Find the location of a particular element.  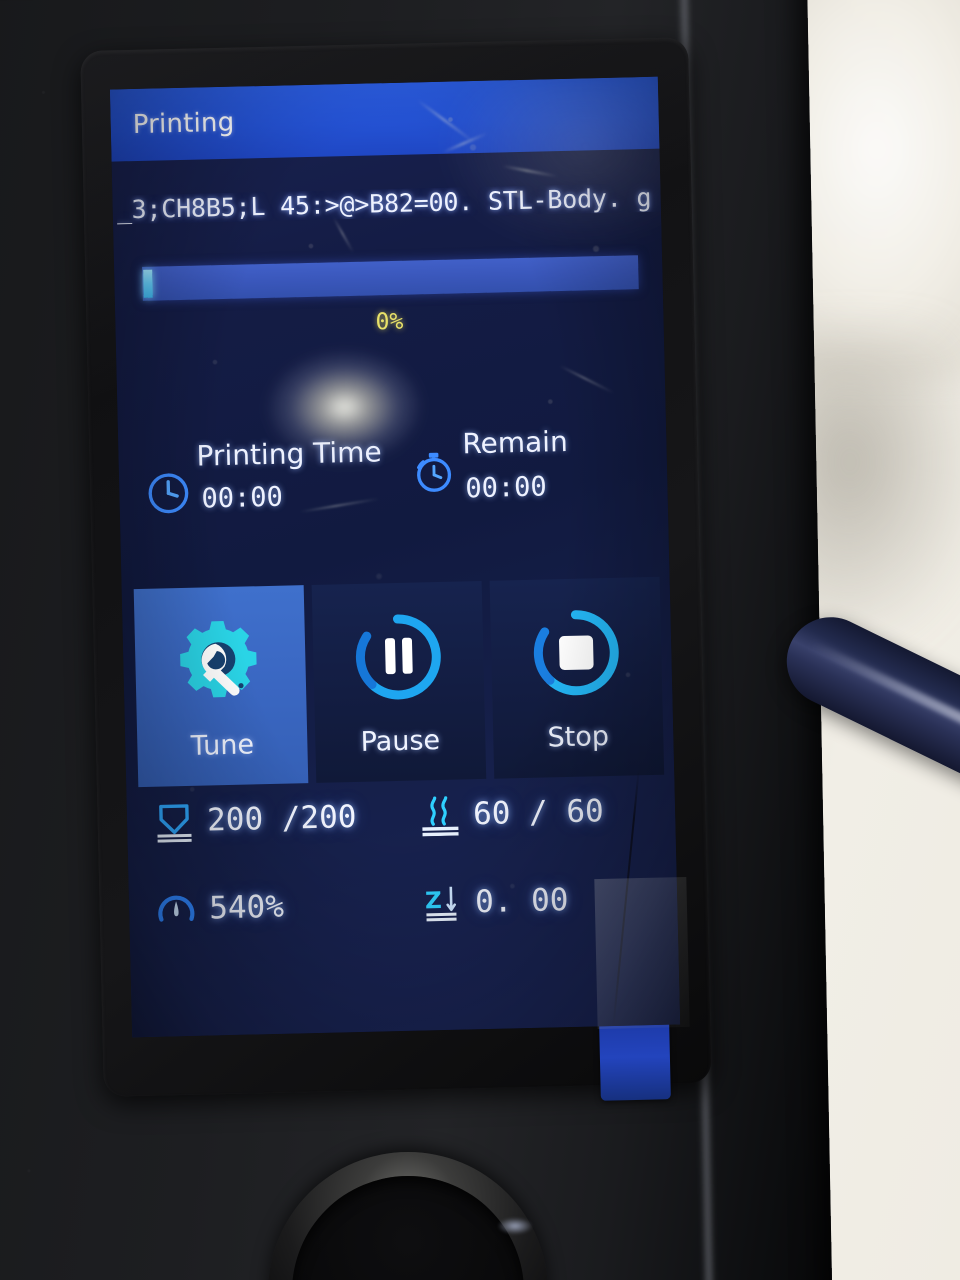

speed-cell: 540% is located at coordinates (220, 908).